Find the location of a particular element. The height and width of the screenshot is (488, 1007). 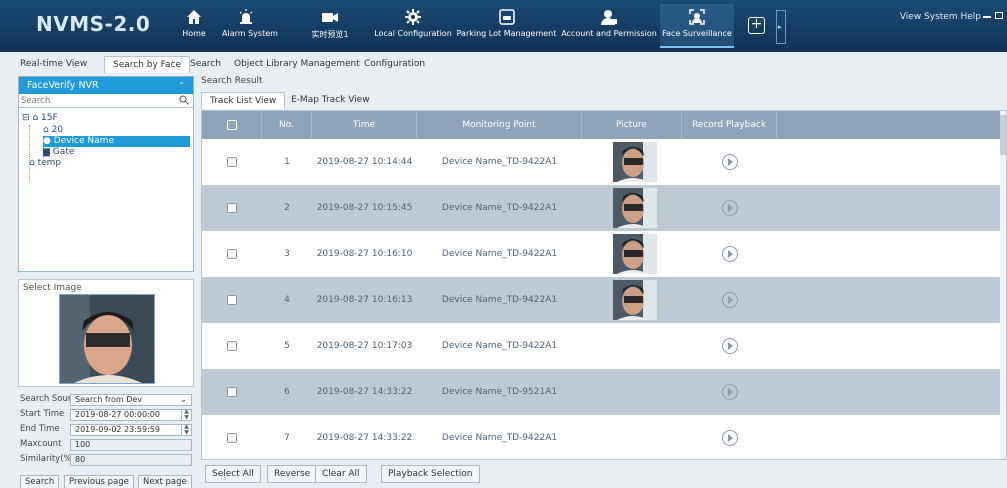

tab-e-map-track-view: E-Map Track View is located at coordinates (330, 100).